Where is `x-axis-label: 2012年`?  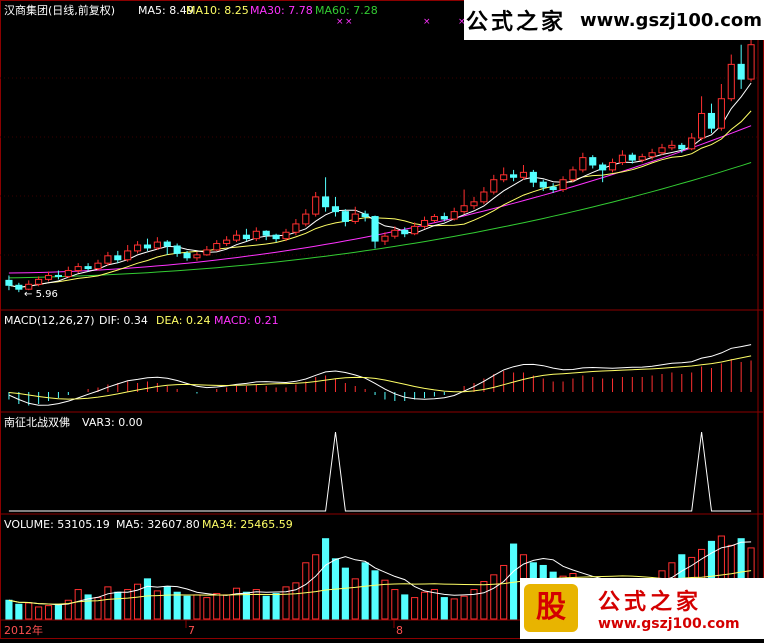 x-axis-label: 2012年 is located at coordinates (23, 630).